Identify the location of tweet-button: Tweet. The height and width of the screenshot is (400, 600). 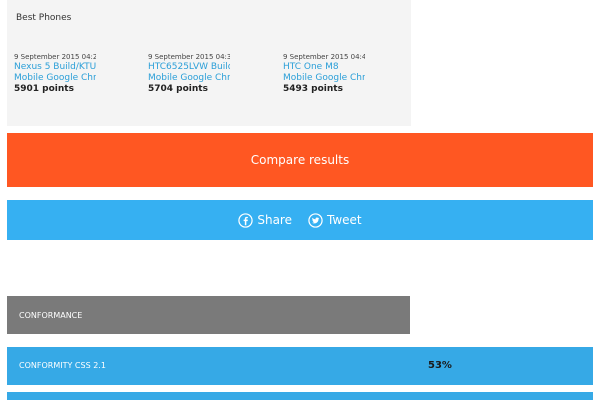
(335, 220).